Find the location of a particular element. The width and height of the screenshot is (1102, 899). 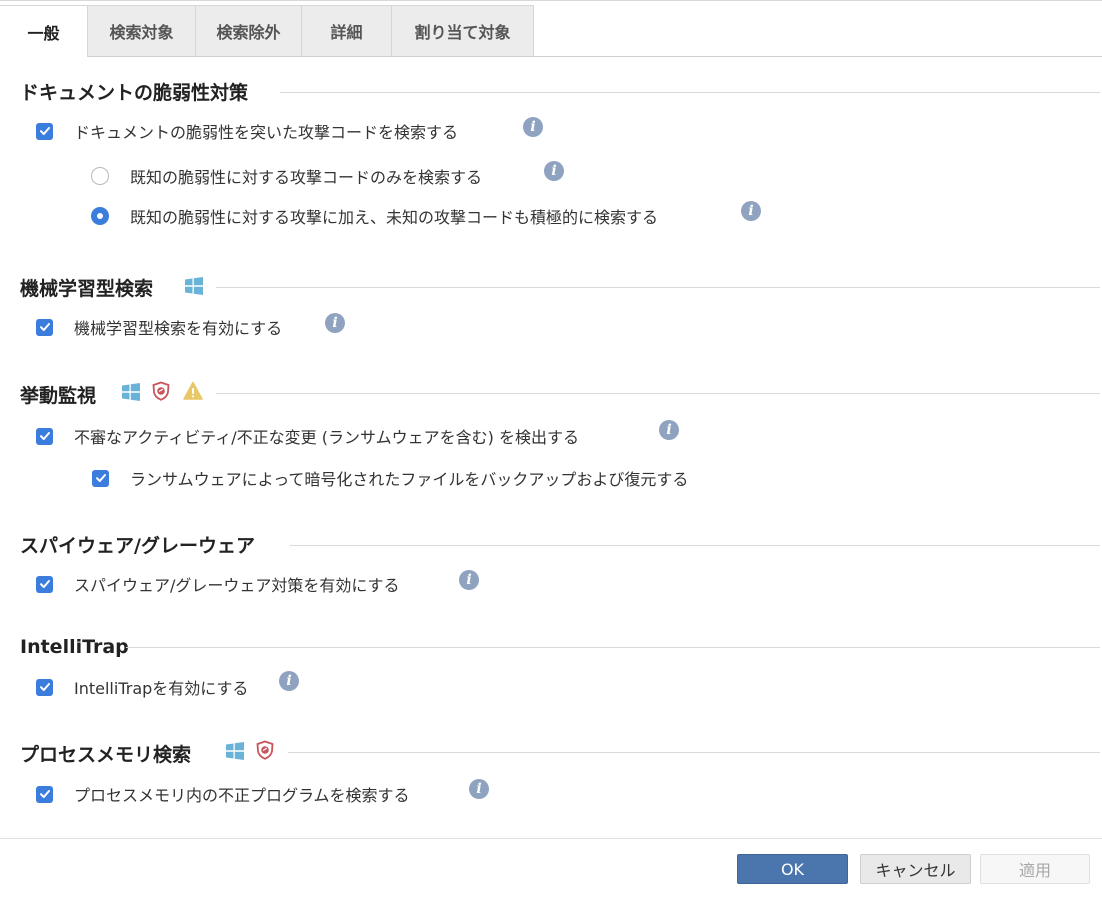

apply-button: 適用 is located at coordinates (1035, 869).